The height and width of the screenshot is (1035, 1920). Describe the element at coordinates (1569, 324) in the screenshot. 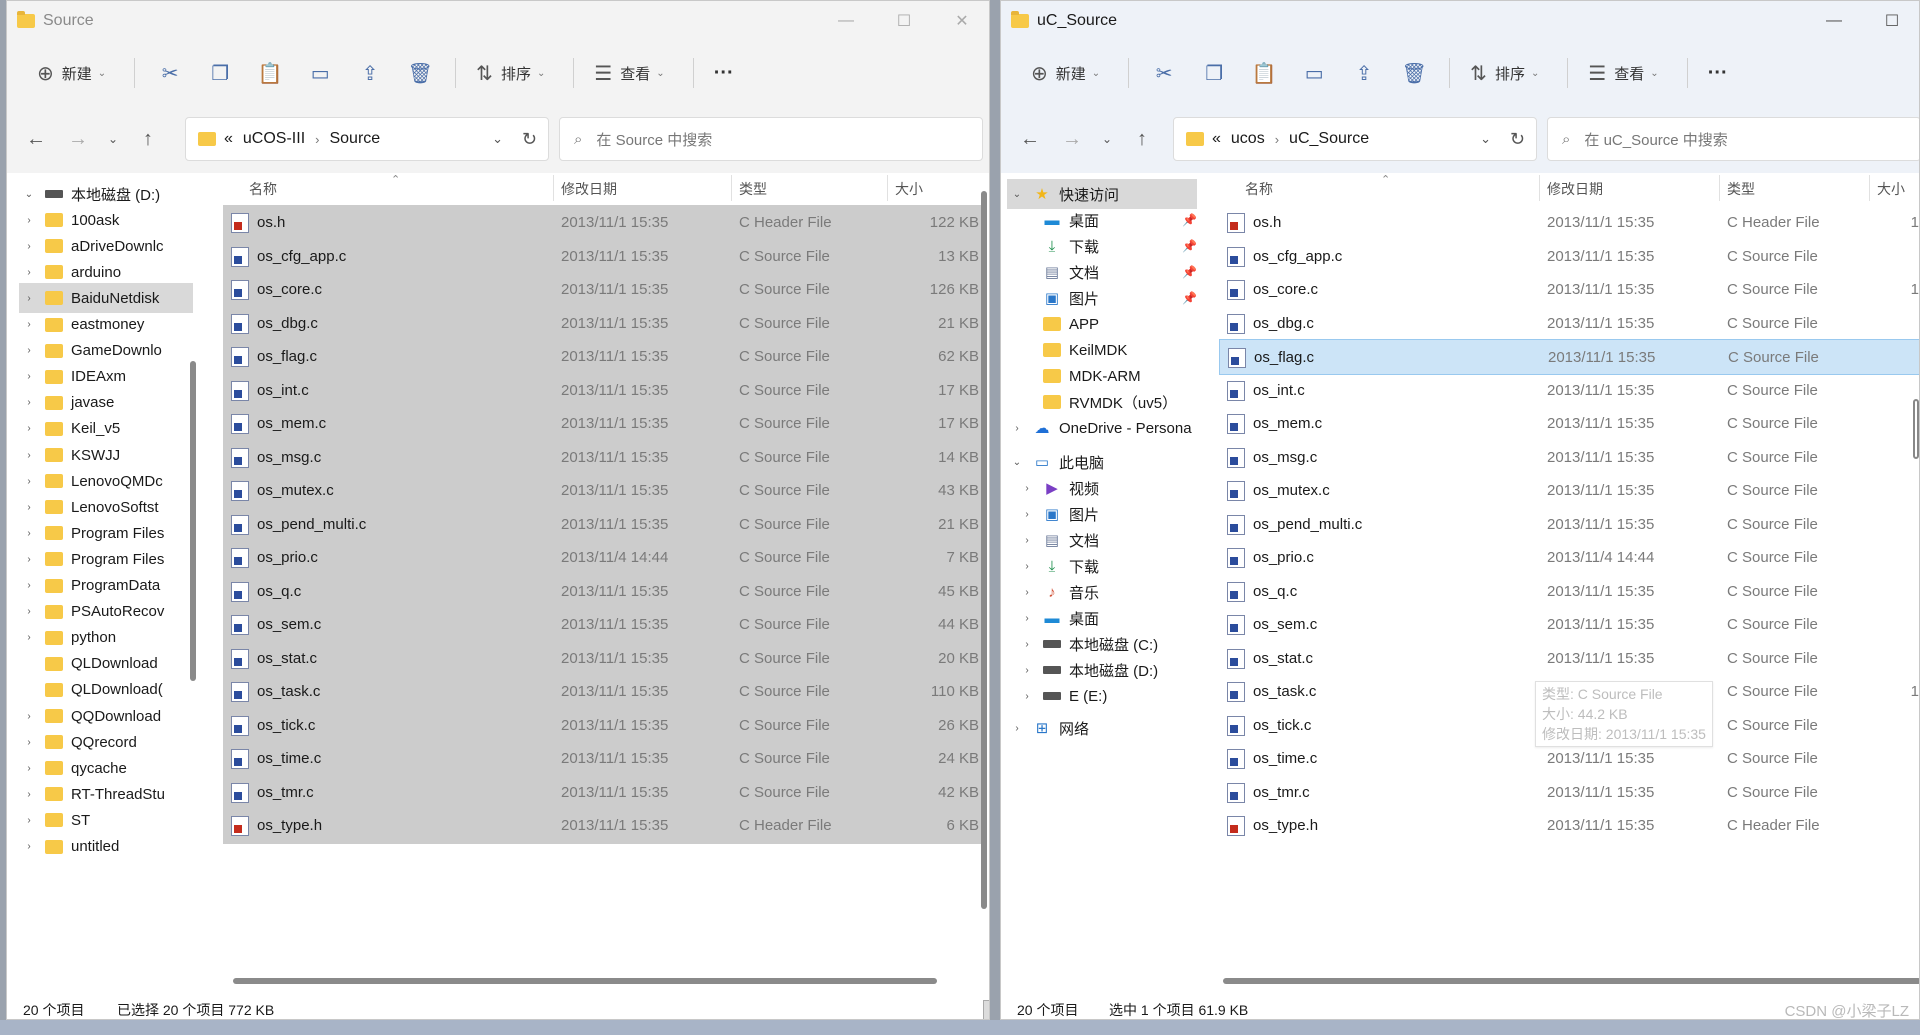

I see `file-row: os_dbg.c 2013/11/1 15:35 C Source File` at that location.